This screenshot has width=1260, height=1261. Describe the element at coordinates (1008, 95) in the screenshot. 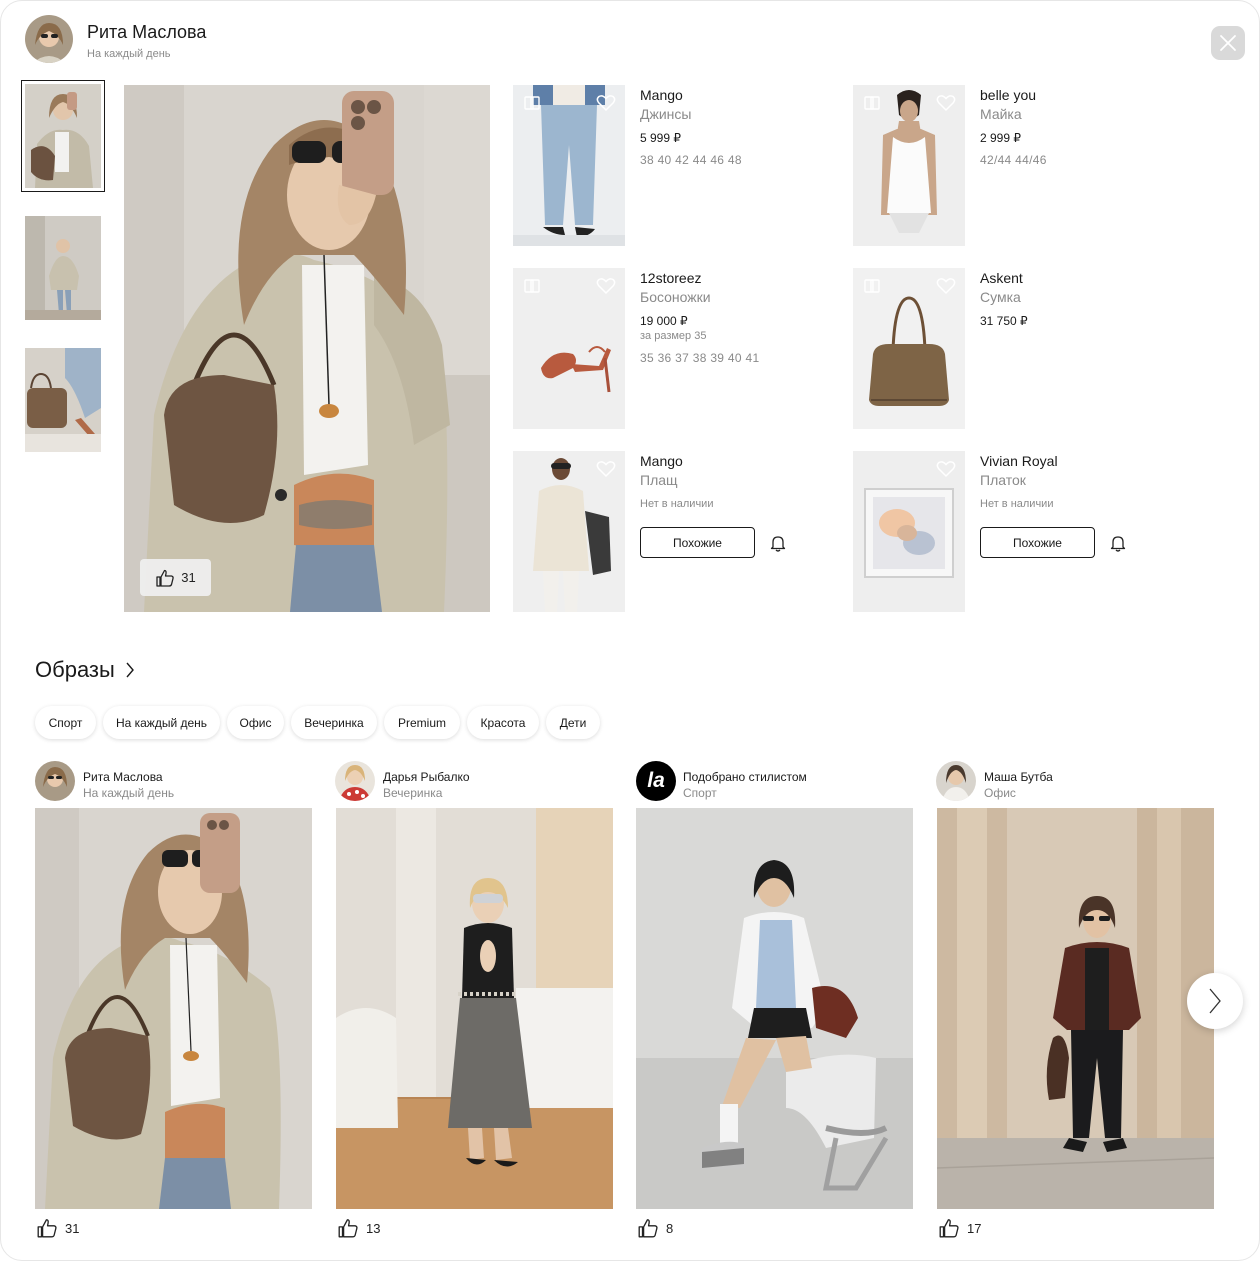

I see `product-brand: belle you` at that location.